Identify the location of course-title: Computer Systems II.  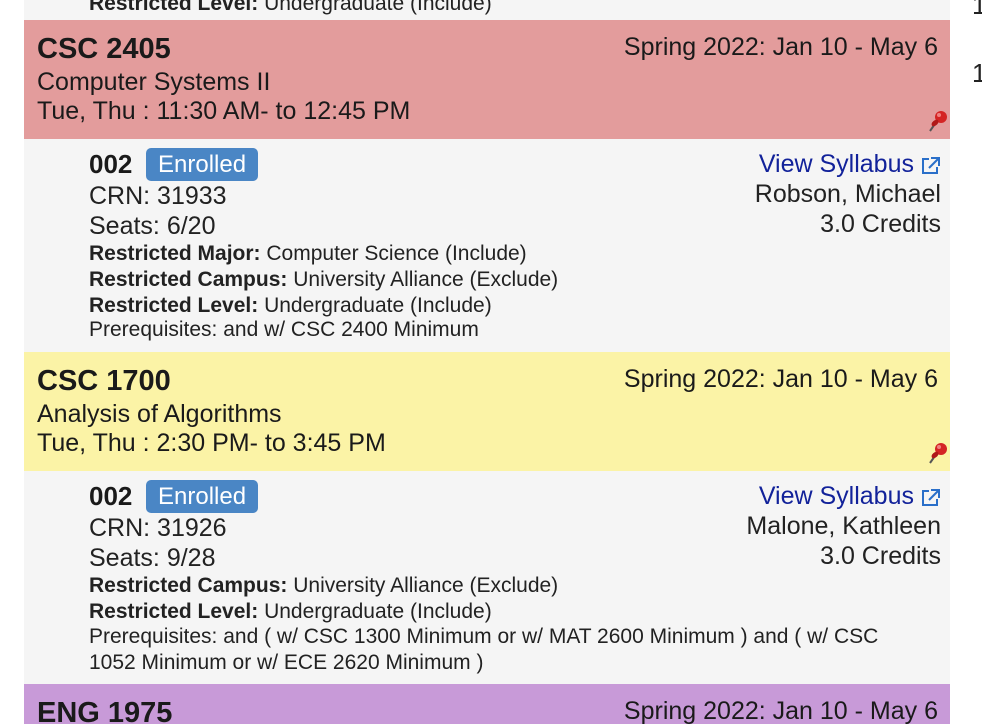
(154, 82).